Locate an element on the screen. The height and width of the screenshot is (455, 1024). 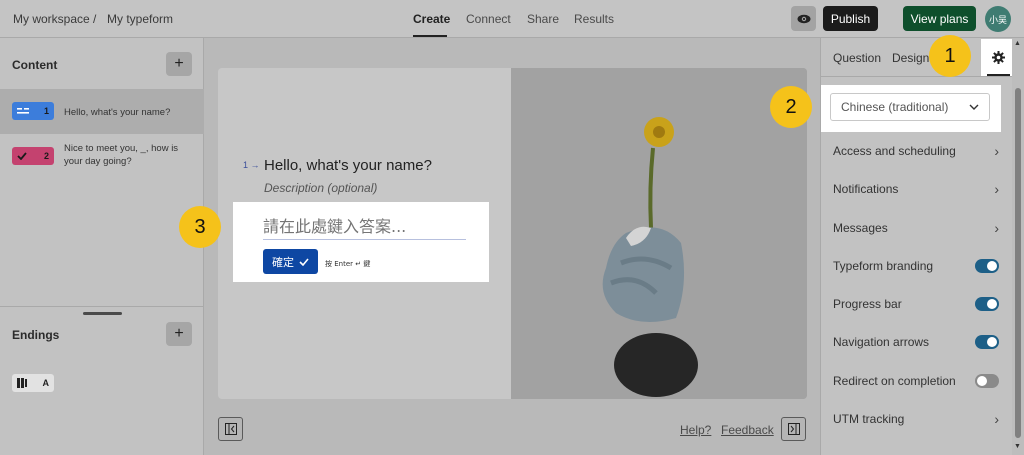
gear-icon is located at coordinates (998, 57).